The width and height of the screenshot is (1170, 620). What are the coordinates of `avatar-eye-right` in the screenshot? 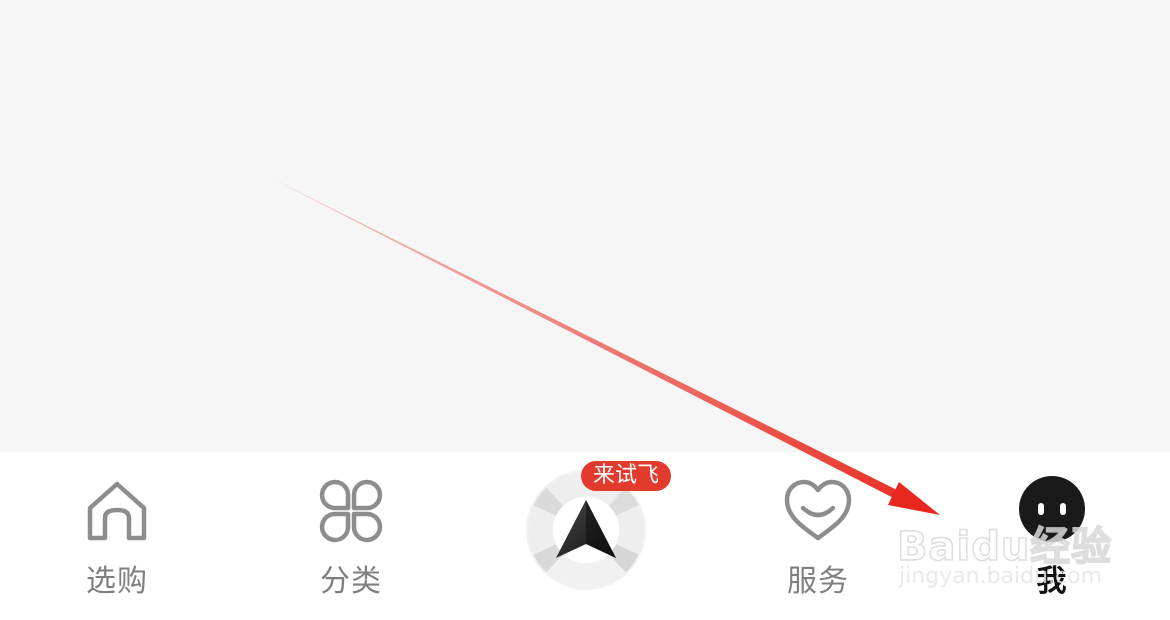 It's located at (1063, 509).